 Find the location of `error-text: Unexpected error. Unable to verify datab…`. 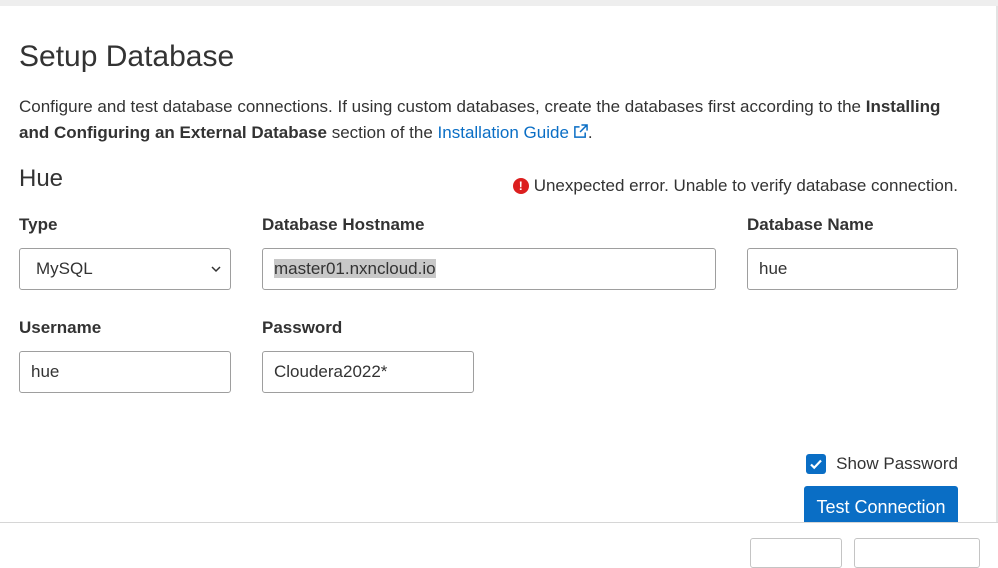

error-text: Unexpected error. Unable to verify datab… is located at coordinates (745, 185).